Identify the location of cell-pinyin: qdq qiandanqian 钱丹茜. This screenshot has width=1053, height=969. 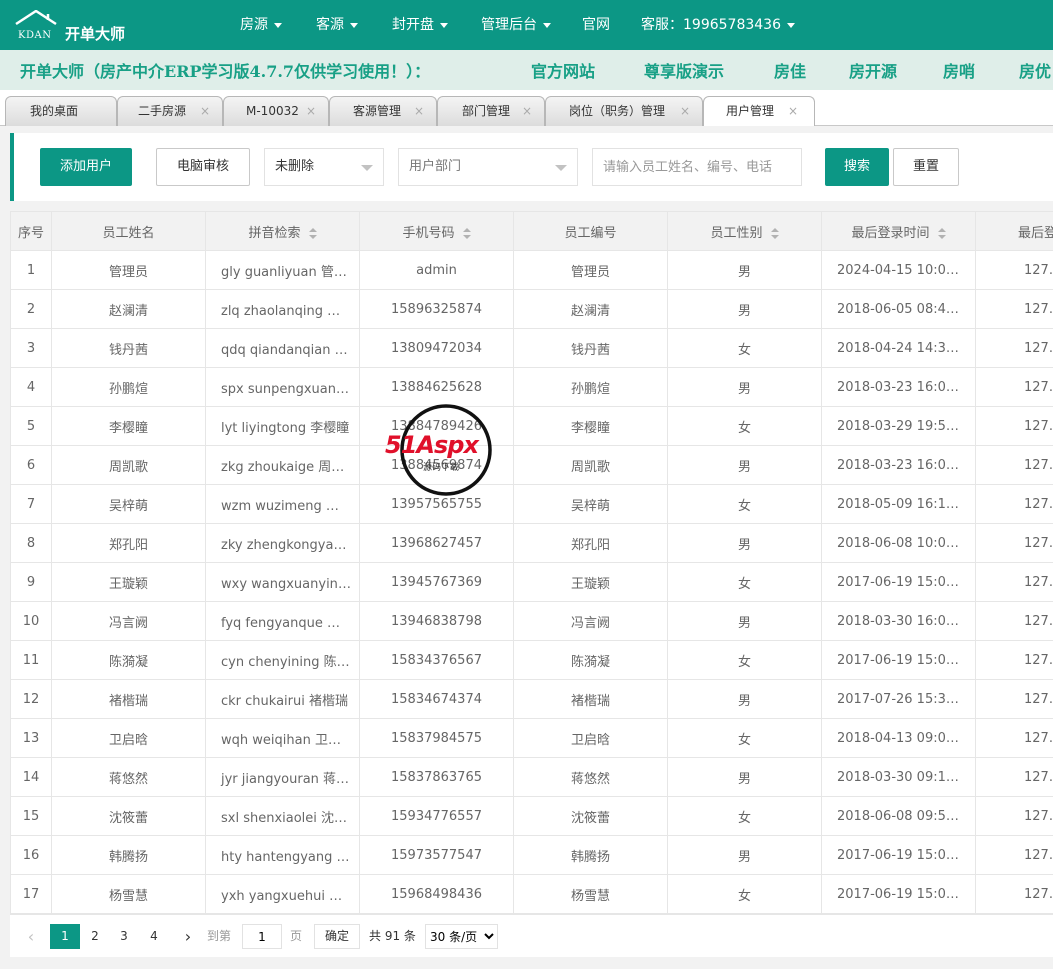
(282, 348).